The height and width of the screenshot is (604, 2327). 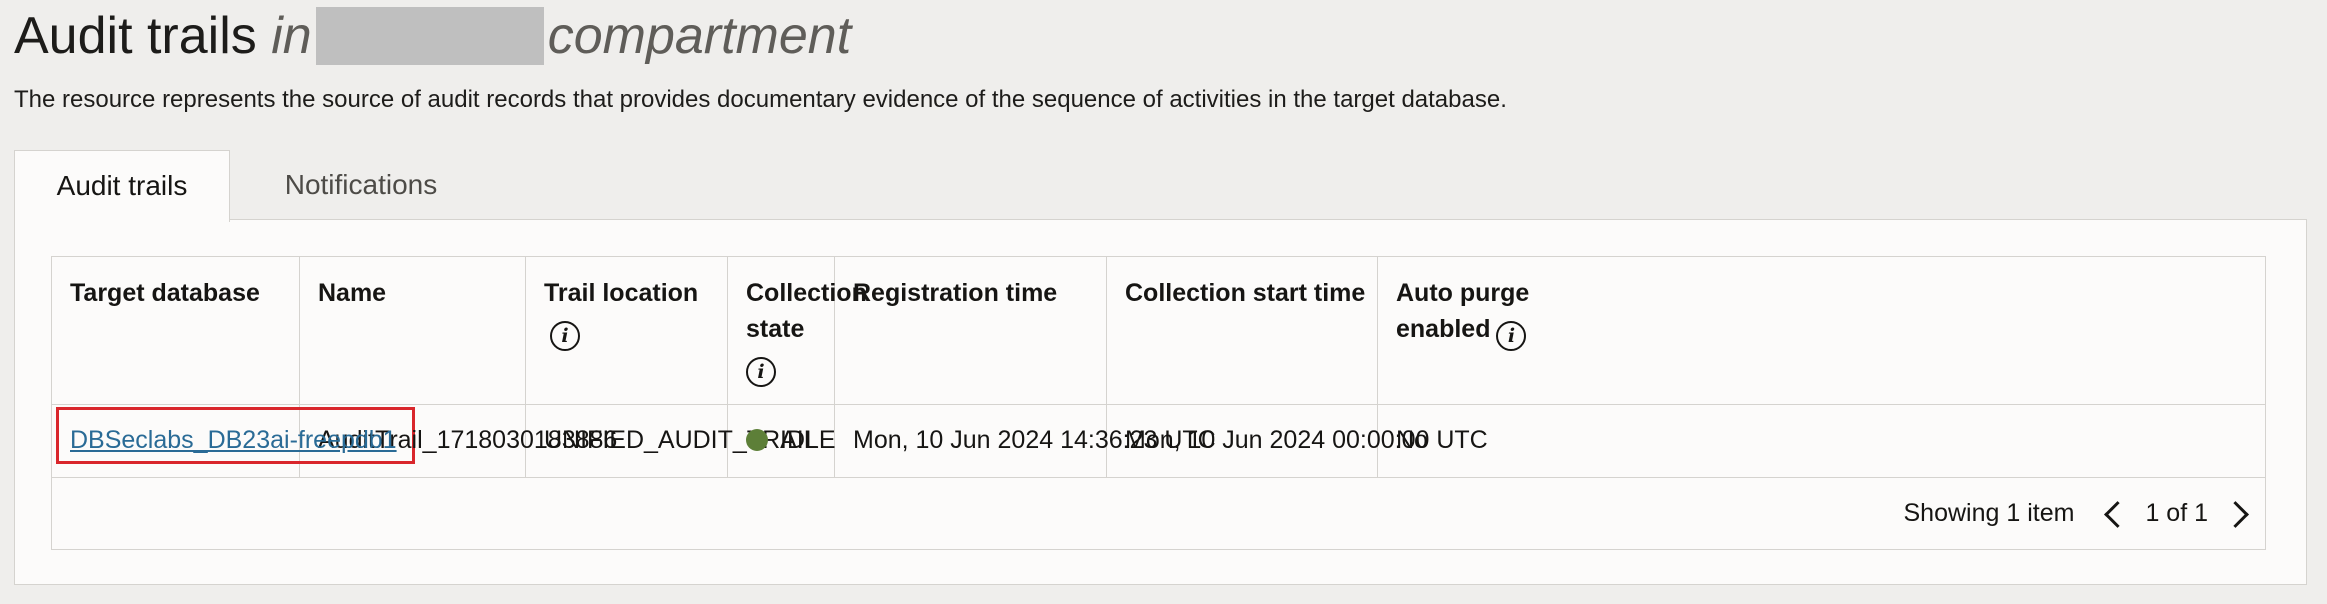 I want to click on cell-target-database: DBSeclabs_DB23ai-freepdb1, so click(x=233, y=440).